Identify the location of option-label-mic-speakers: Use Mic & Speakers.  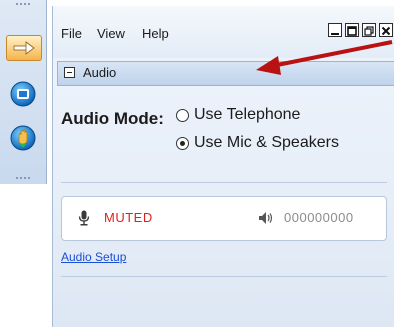
(266, 142).